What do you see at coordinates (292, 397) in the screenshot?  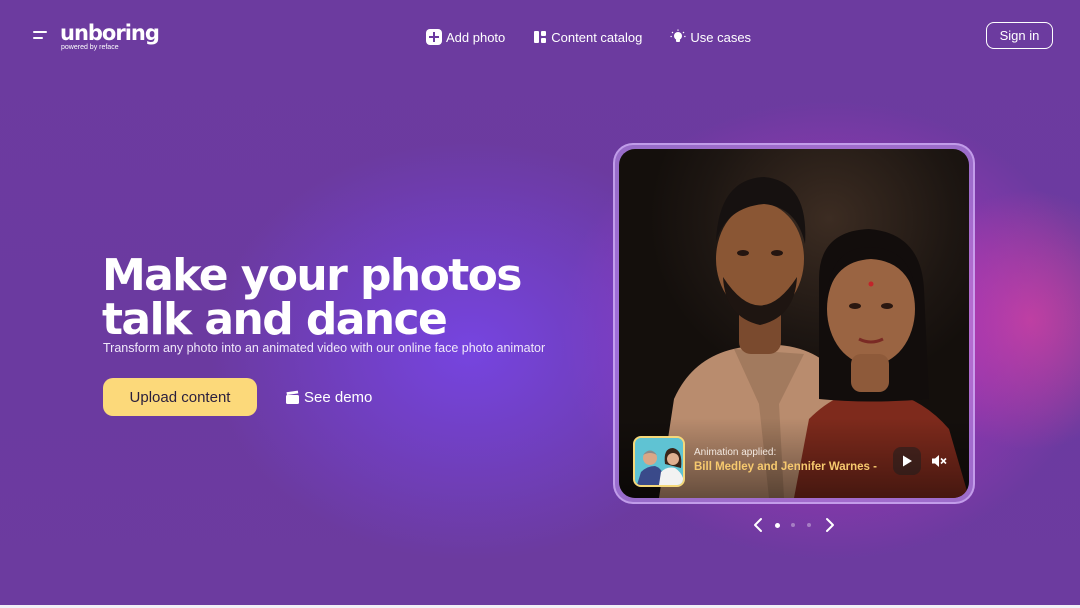 I see `clapperboard-icon` at bounding box center [292, 397].